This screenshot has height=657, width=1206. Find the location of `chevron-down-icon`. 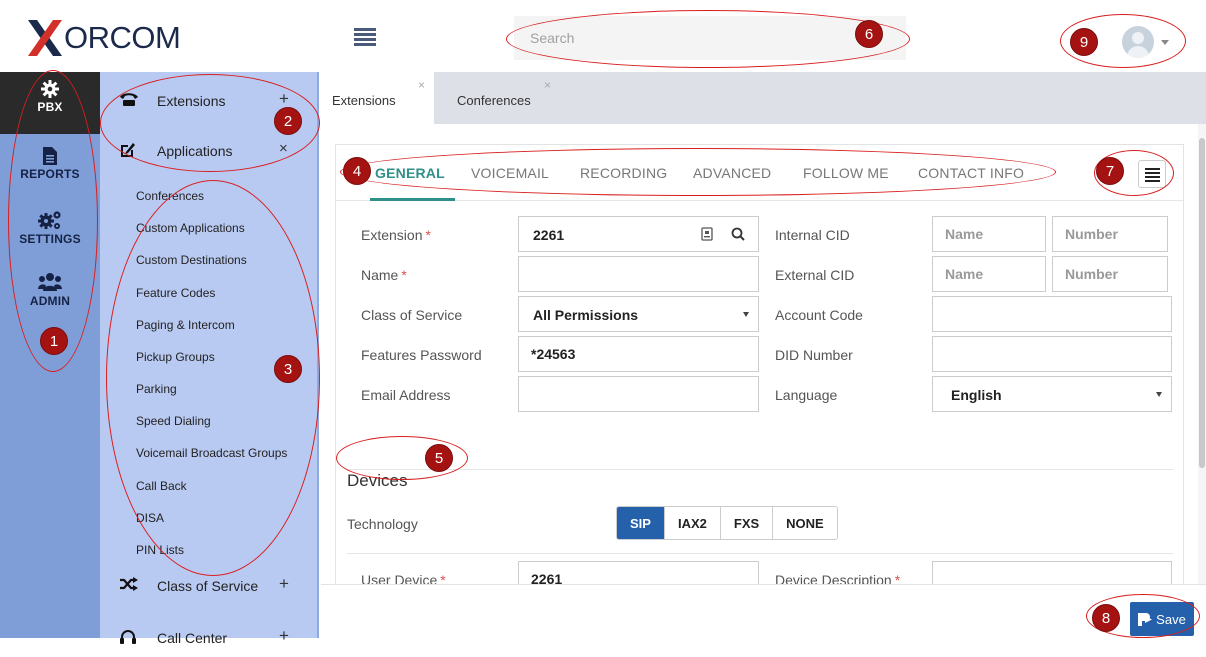

chevron-down-icon is located at coordinates (1159, 394).